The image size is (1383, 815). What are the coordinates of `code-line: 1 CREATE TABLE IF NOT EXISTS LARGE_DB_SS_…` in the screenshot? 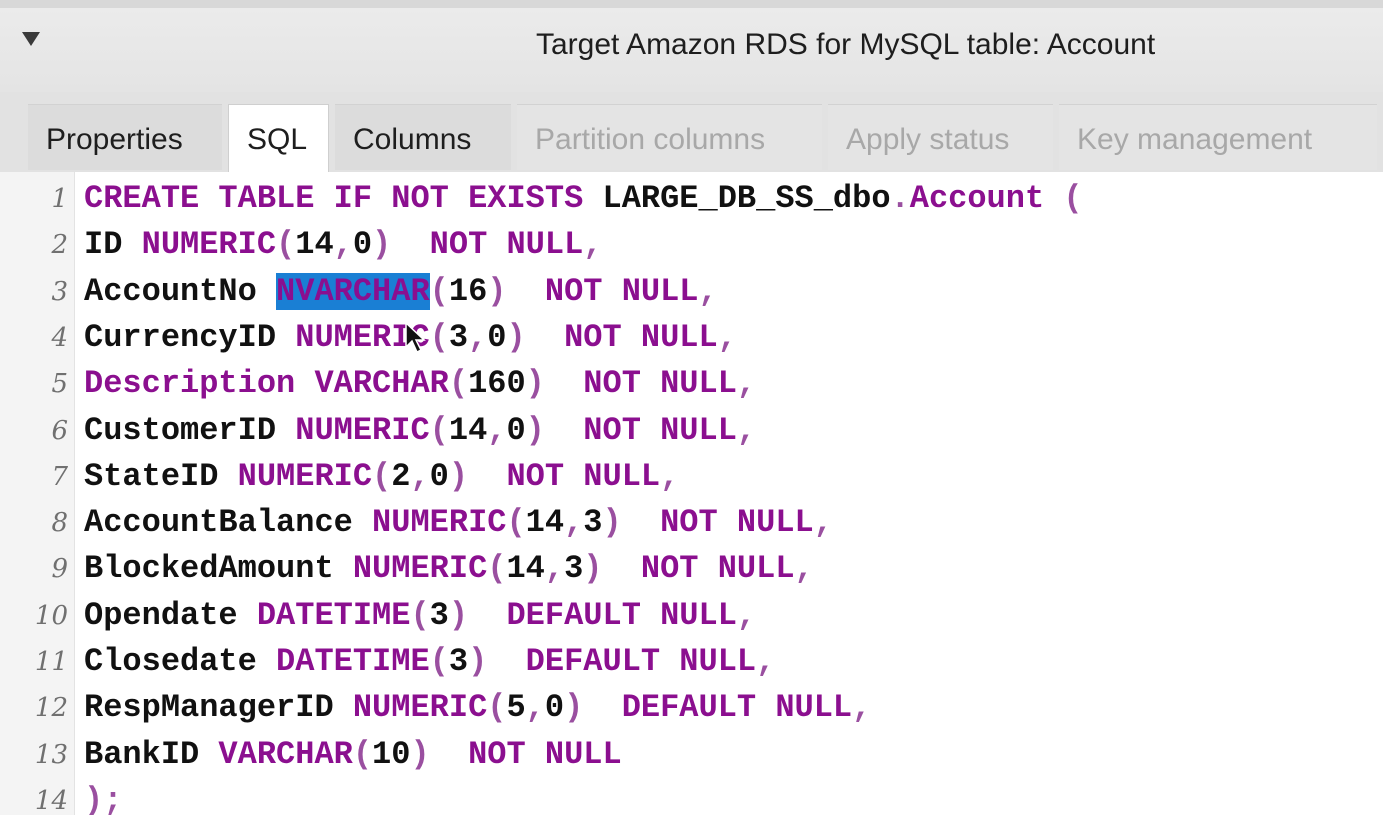 It's located at (691, 199).